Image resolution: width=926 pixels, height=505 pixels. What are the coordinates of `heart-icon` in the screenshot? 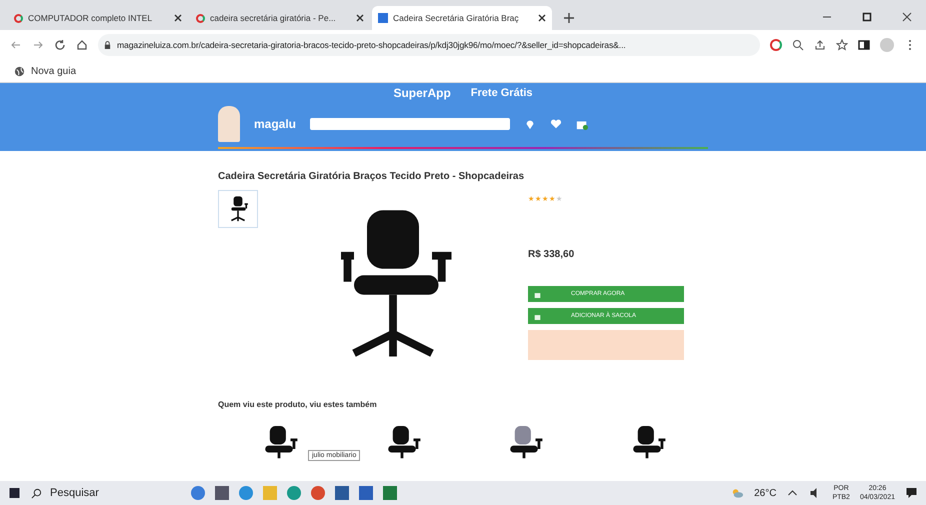 It's located at (556, 124).